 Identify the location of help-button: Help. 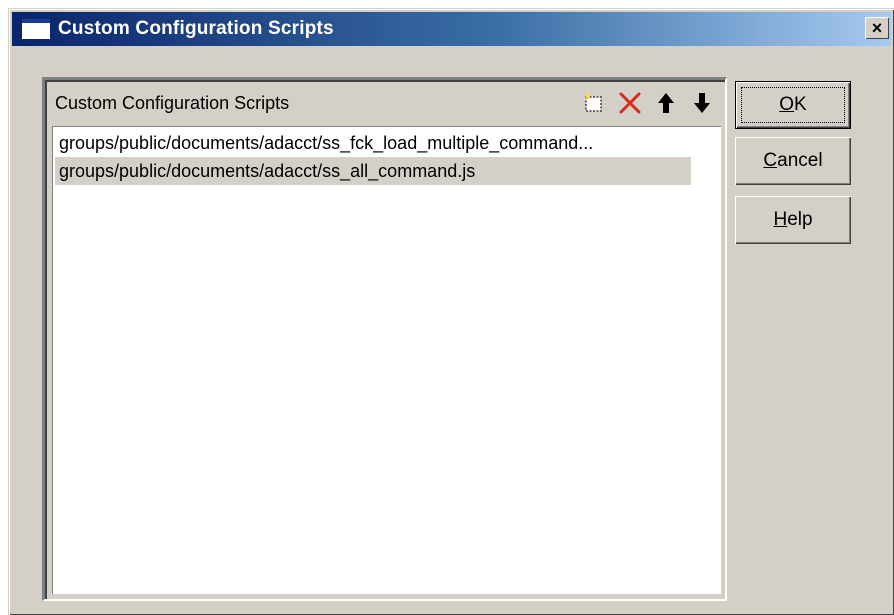
(793, 220).